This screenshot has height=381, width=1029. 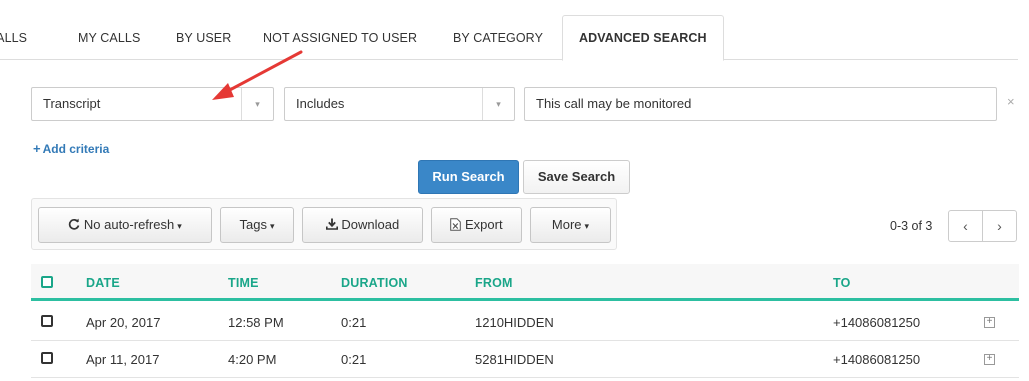 What do you see at coordinates (760, 104) in the screenshot?
I see `criteria-text-input: This call may be monitored` at bounding box center [760, 104].